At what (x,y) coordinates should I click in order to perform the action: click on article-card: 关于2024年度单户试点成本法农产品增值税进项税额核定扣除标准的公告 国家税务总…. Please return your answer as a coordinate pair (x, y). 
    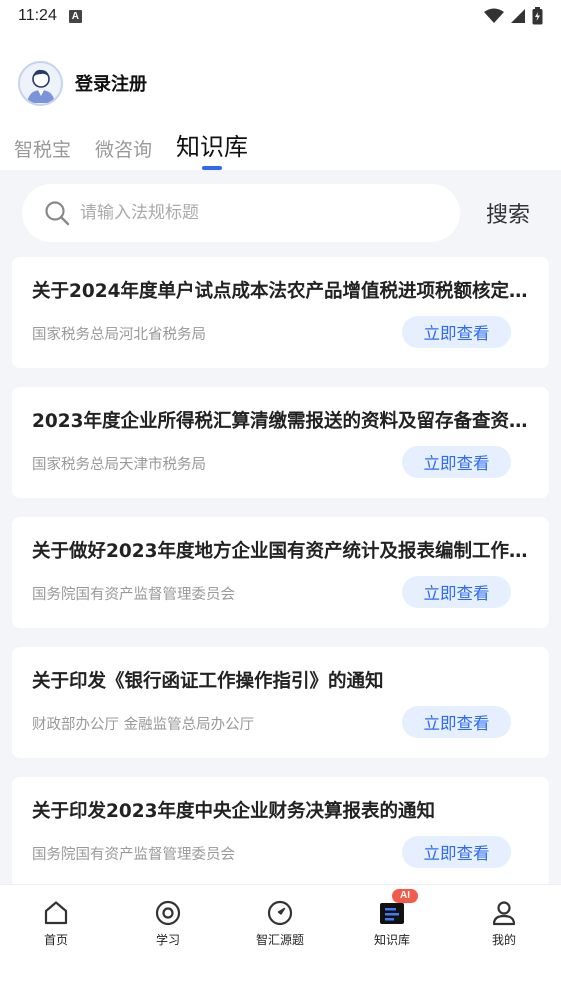
    Looking at the image, I should click on (280, 312).